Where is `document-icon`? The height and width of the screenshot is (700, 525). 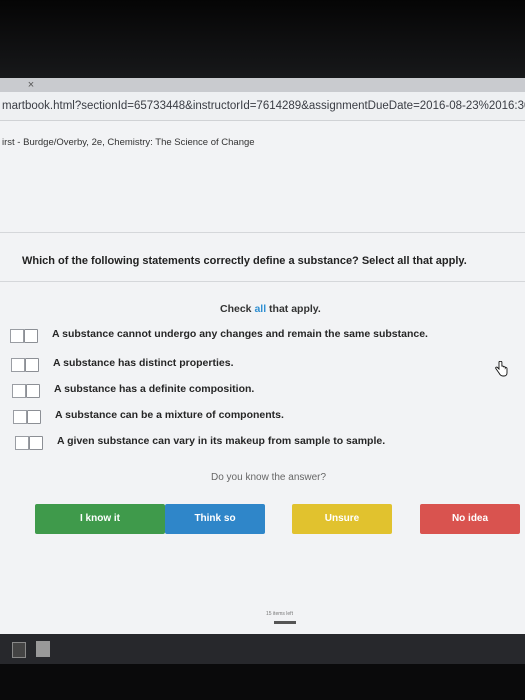 document-icon is located at coordinates (43, 649).